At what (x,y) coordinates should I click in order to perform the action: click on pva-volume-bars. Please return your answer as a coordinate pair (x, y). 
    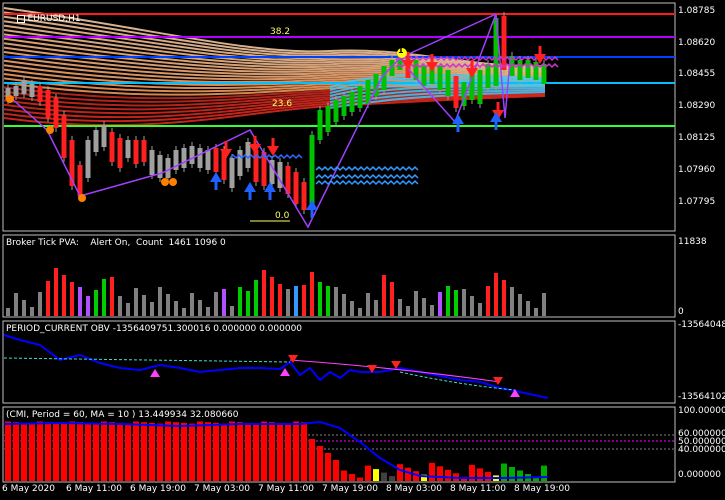
    Looking at the image, I should click on (276, 292).